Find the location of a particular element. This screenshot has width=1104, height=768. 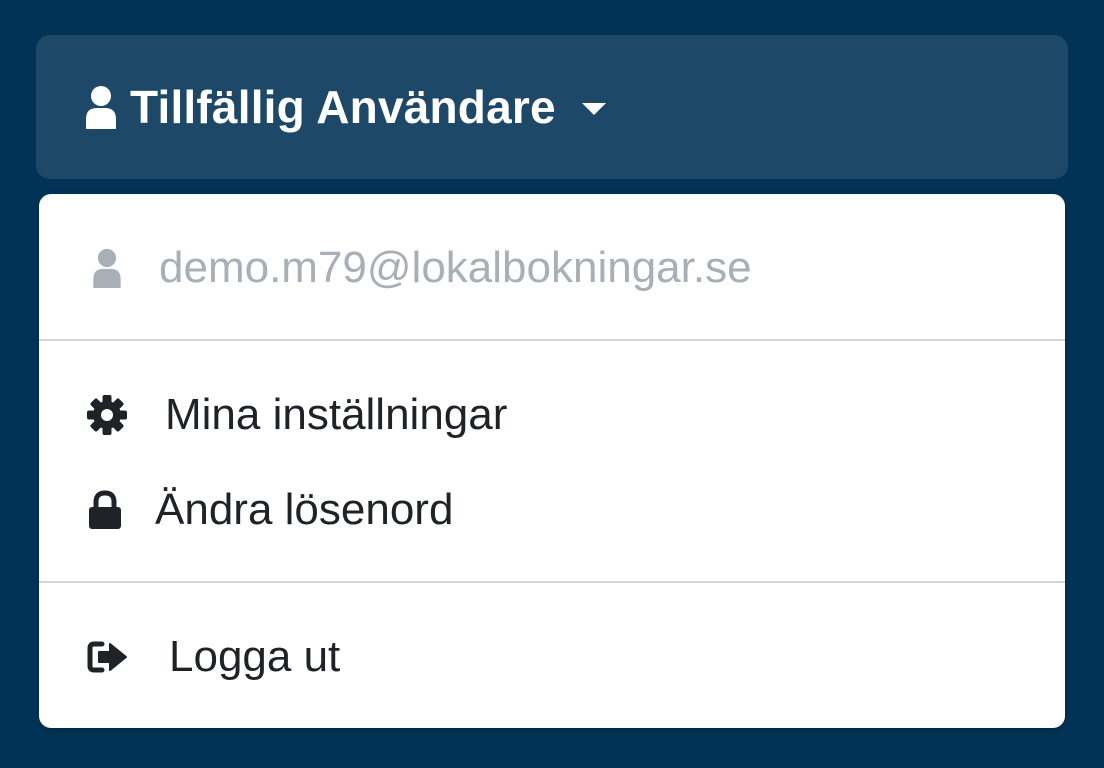

menu-item-logout: Logga ut is located at coordinates (552, 657).